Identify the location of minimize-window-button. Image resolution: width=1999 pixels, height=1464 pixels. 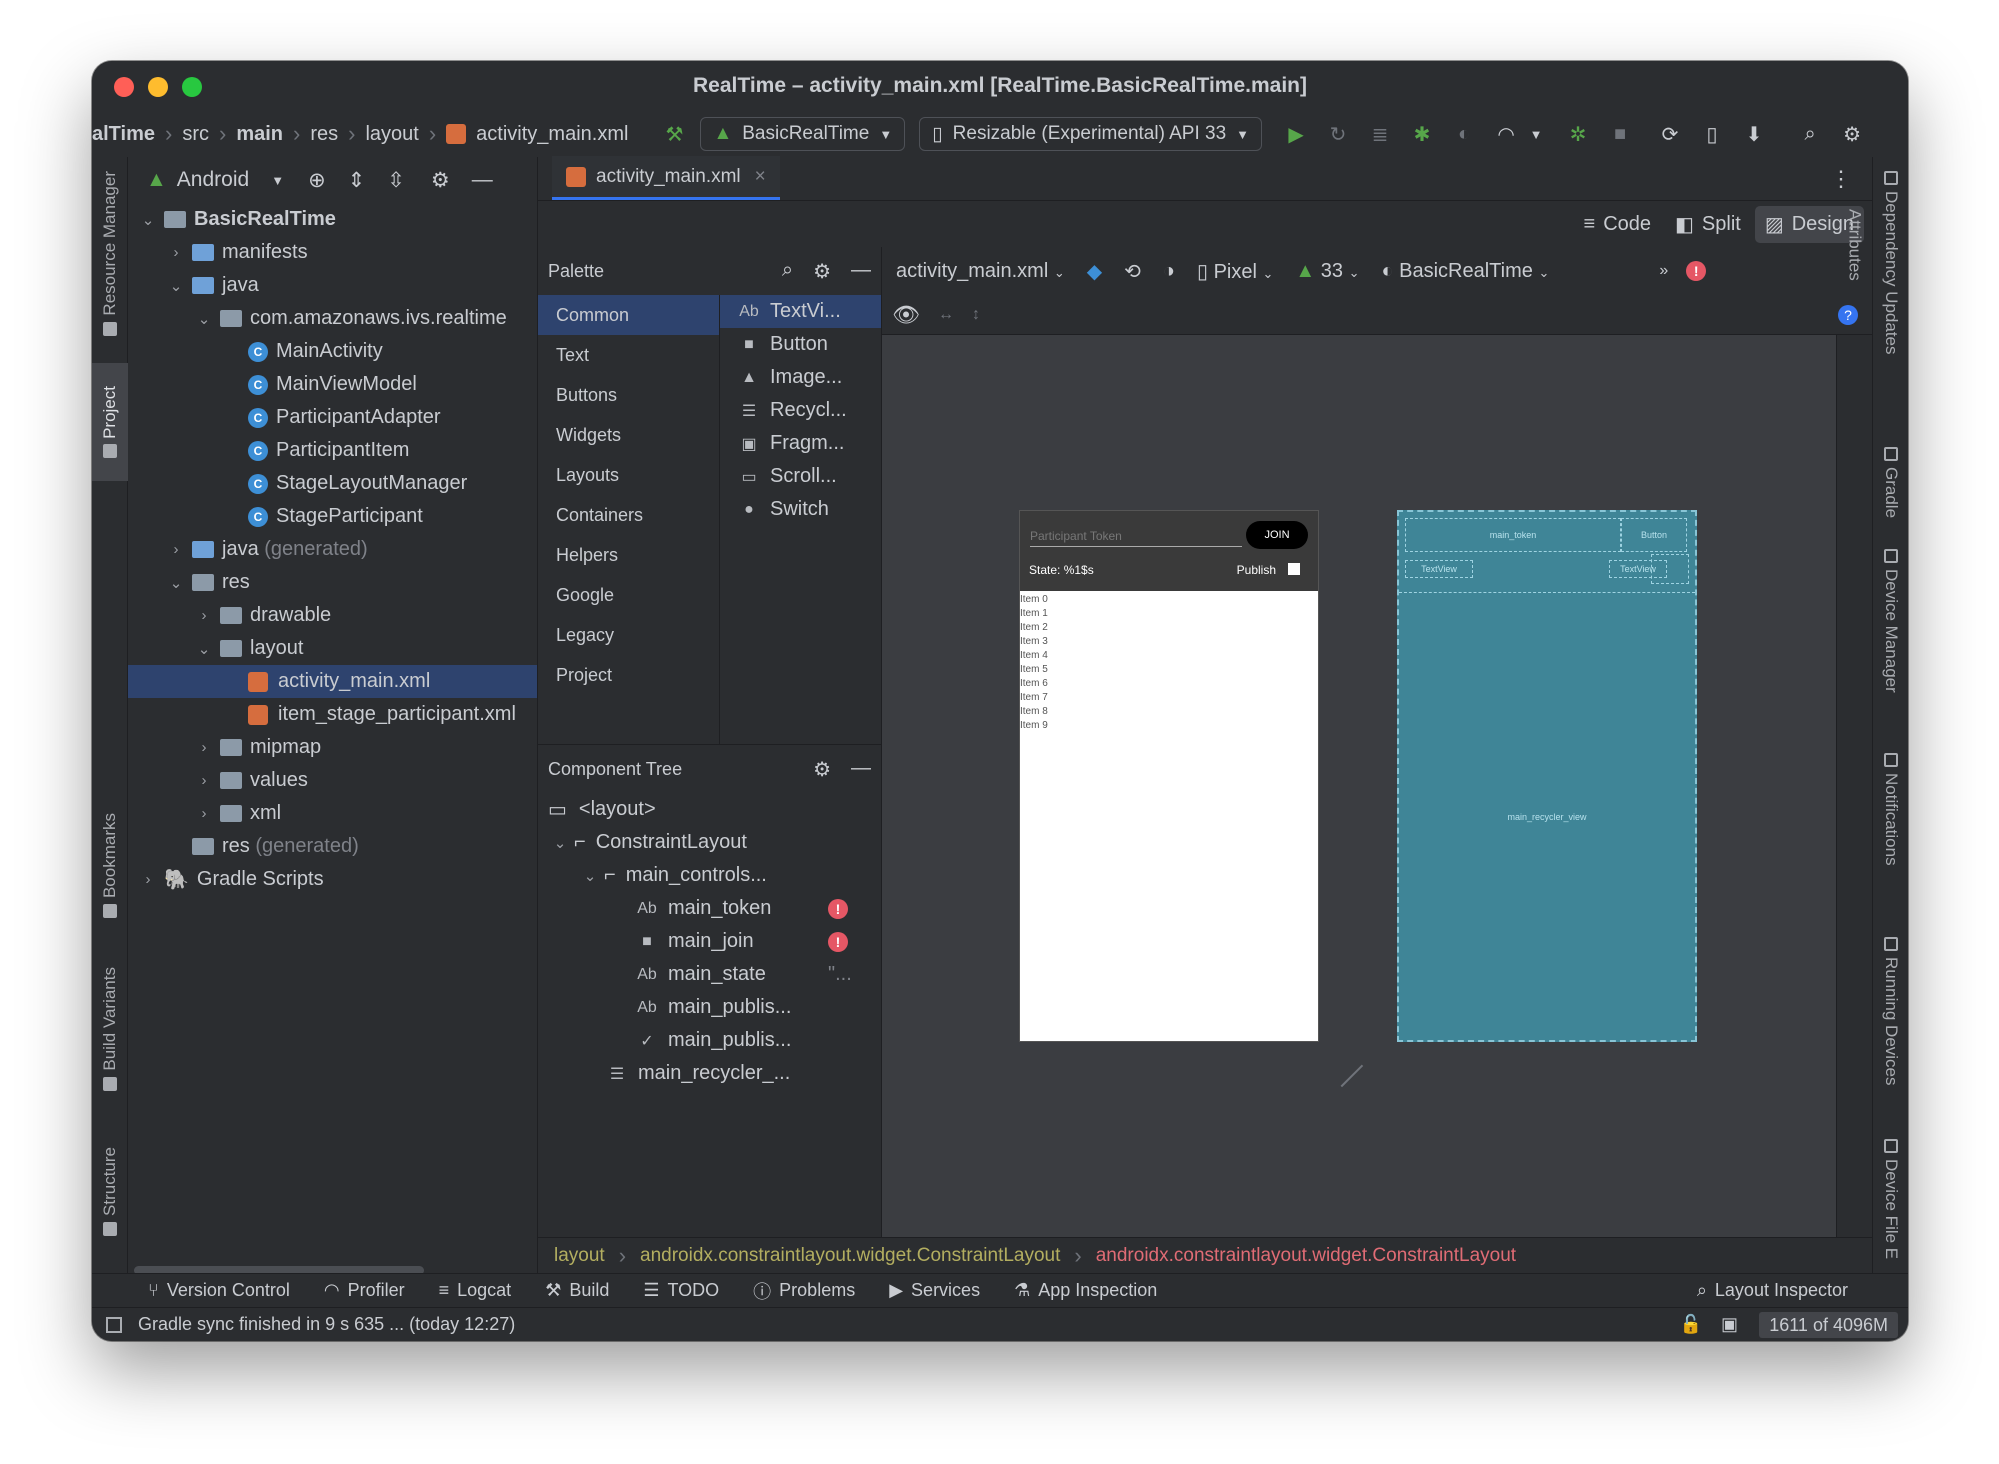
(158, 87).